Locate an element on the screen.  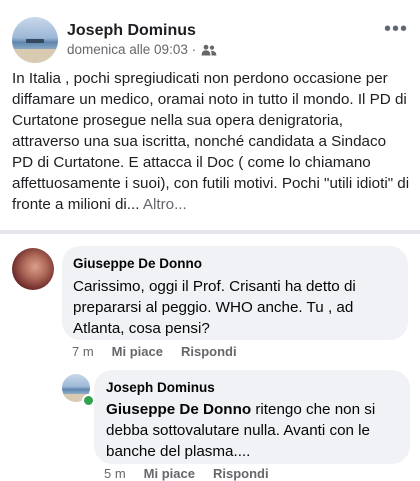
post-meta: domenica alle 09:03 · is located at coordinates (142, 49).